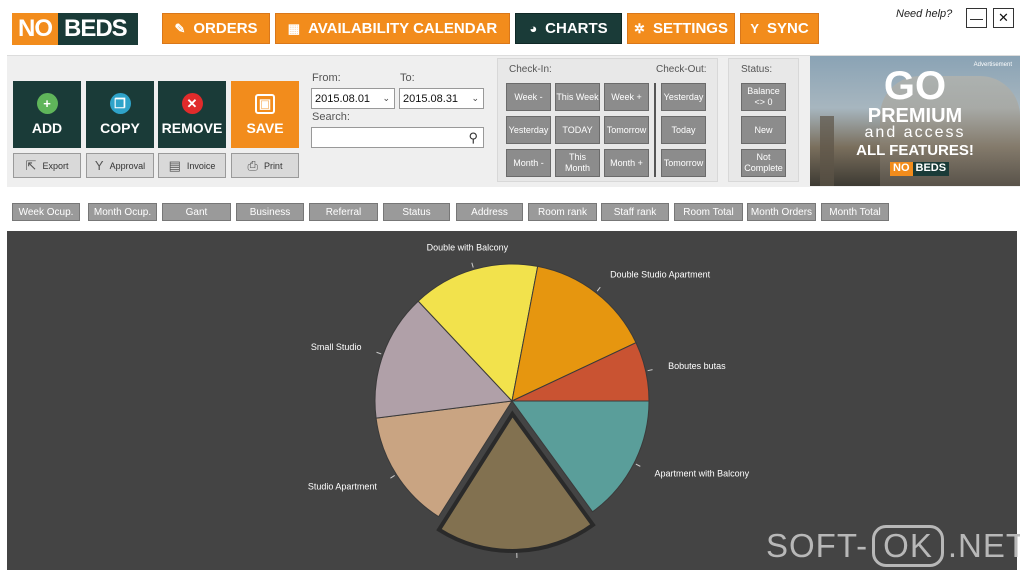  Describe the element at coordinates (397, 137) in the screenshot. I see `search-input: ⚲` at that location.